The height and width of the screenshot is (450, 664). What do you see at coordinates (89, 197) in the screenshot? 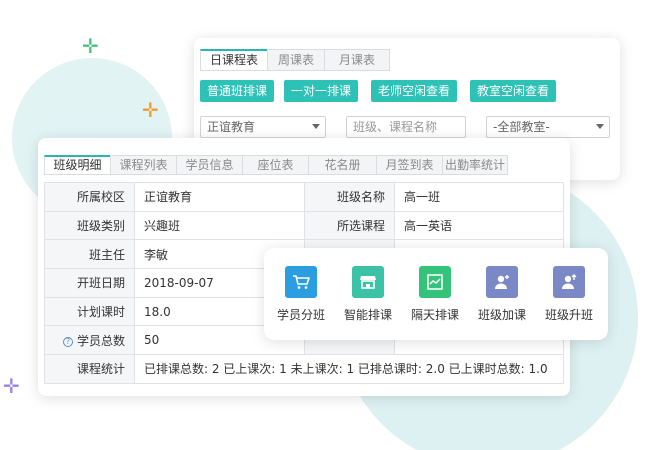
I see `campus-label: 所属校区` at bounding box center [89, 197].